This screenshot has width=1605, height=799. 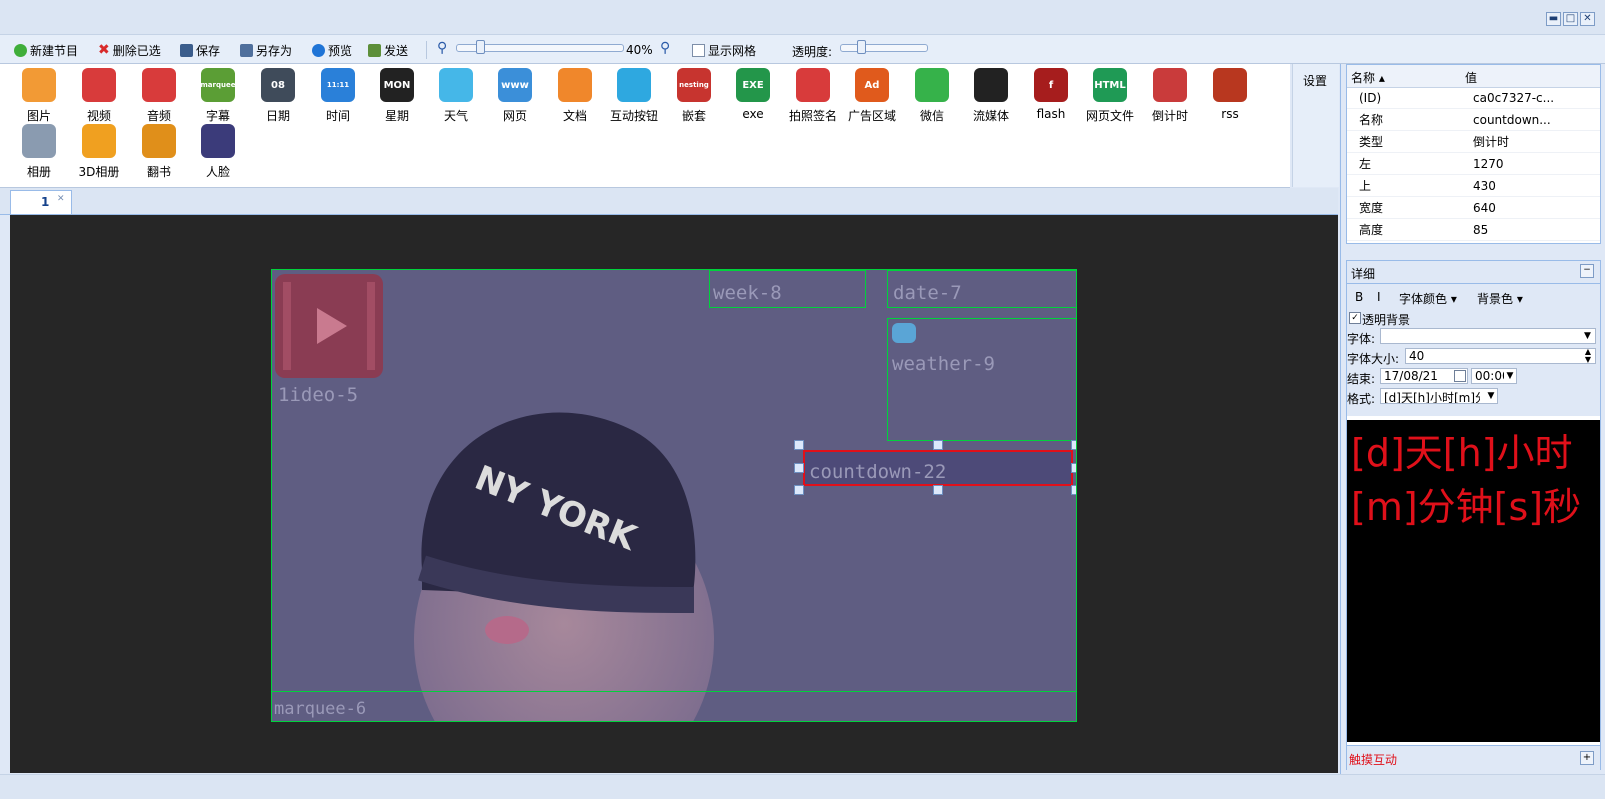 I want to click on palette-item-wechat: 微信, so click(x=932, y=96).